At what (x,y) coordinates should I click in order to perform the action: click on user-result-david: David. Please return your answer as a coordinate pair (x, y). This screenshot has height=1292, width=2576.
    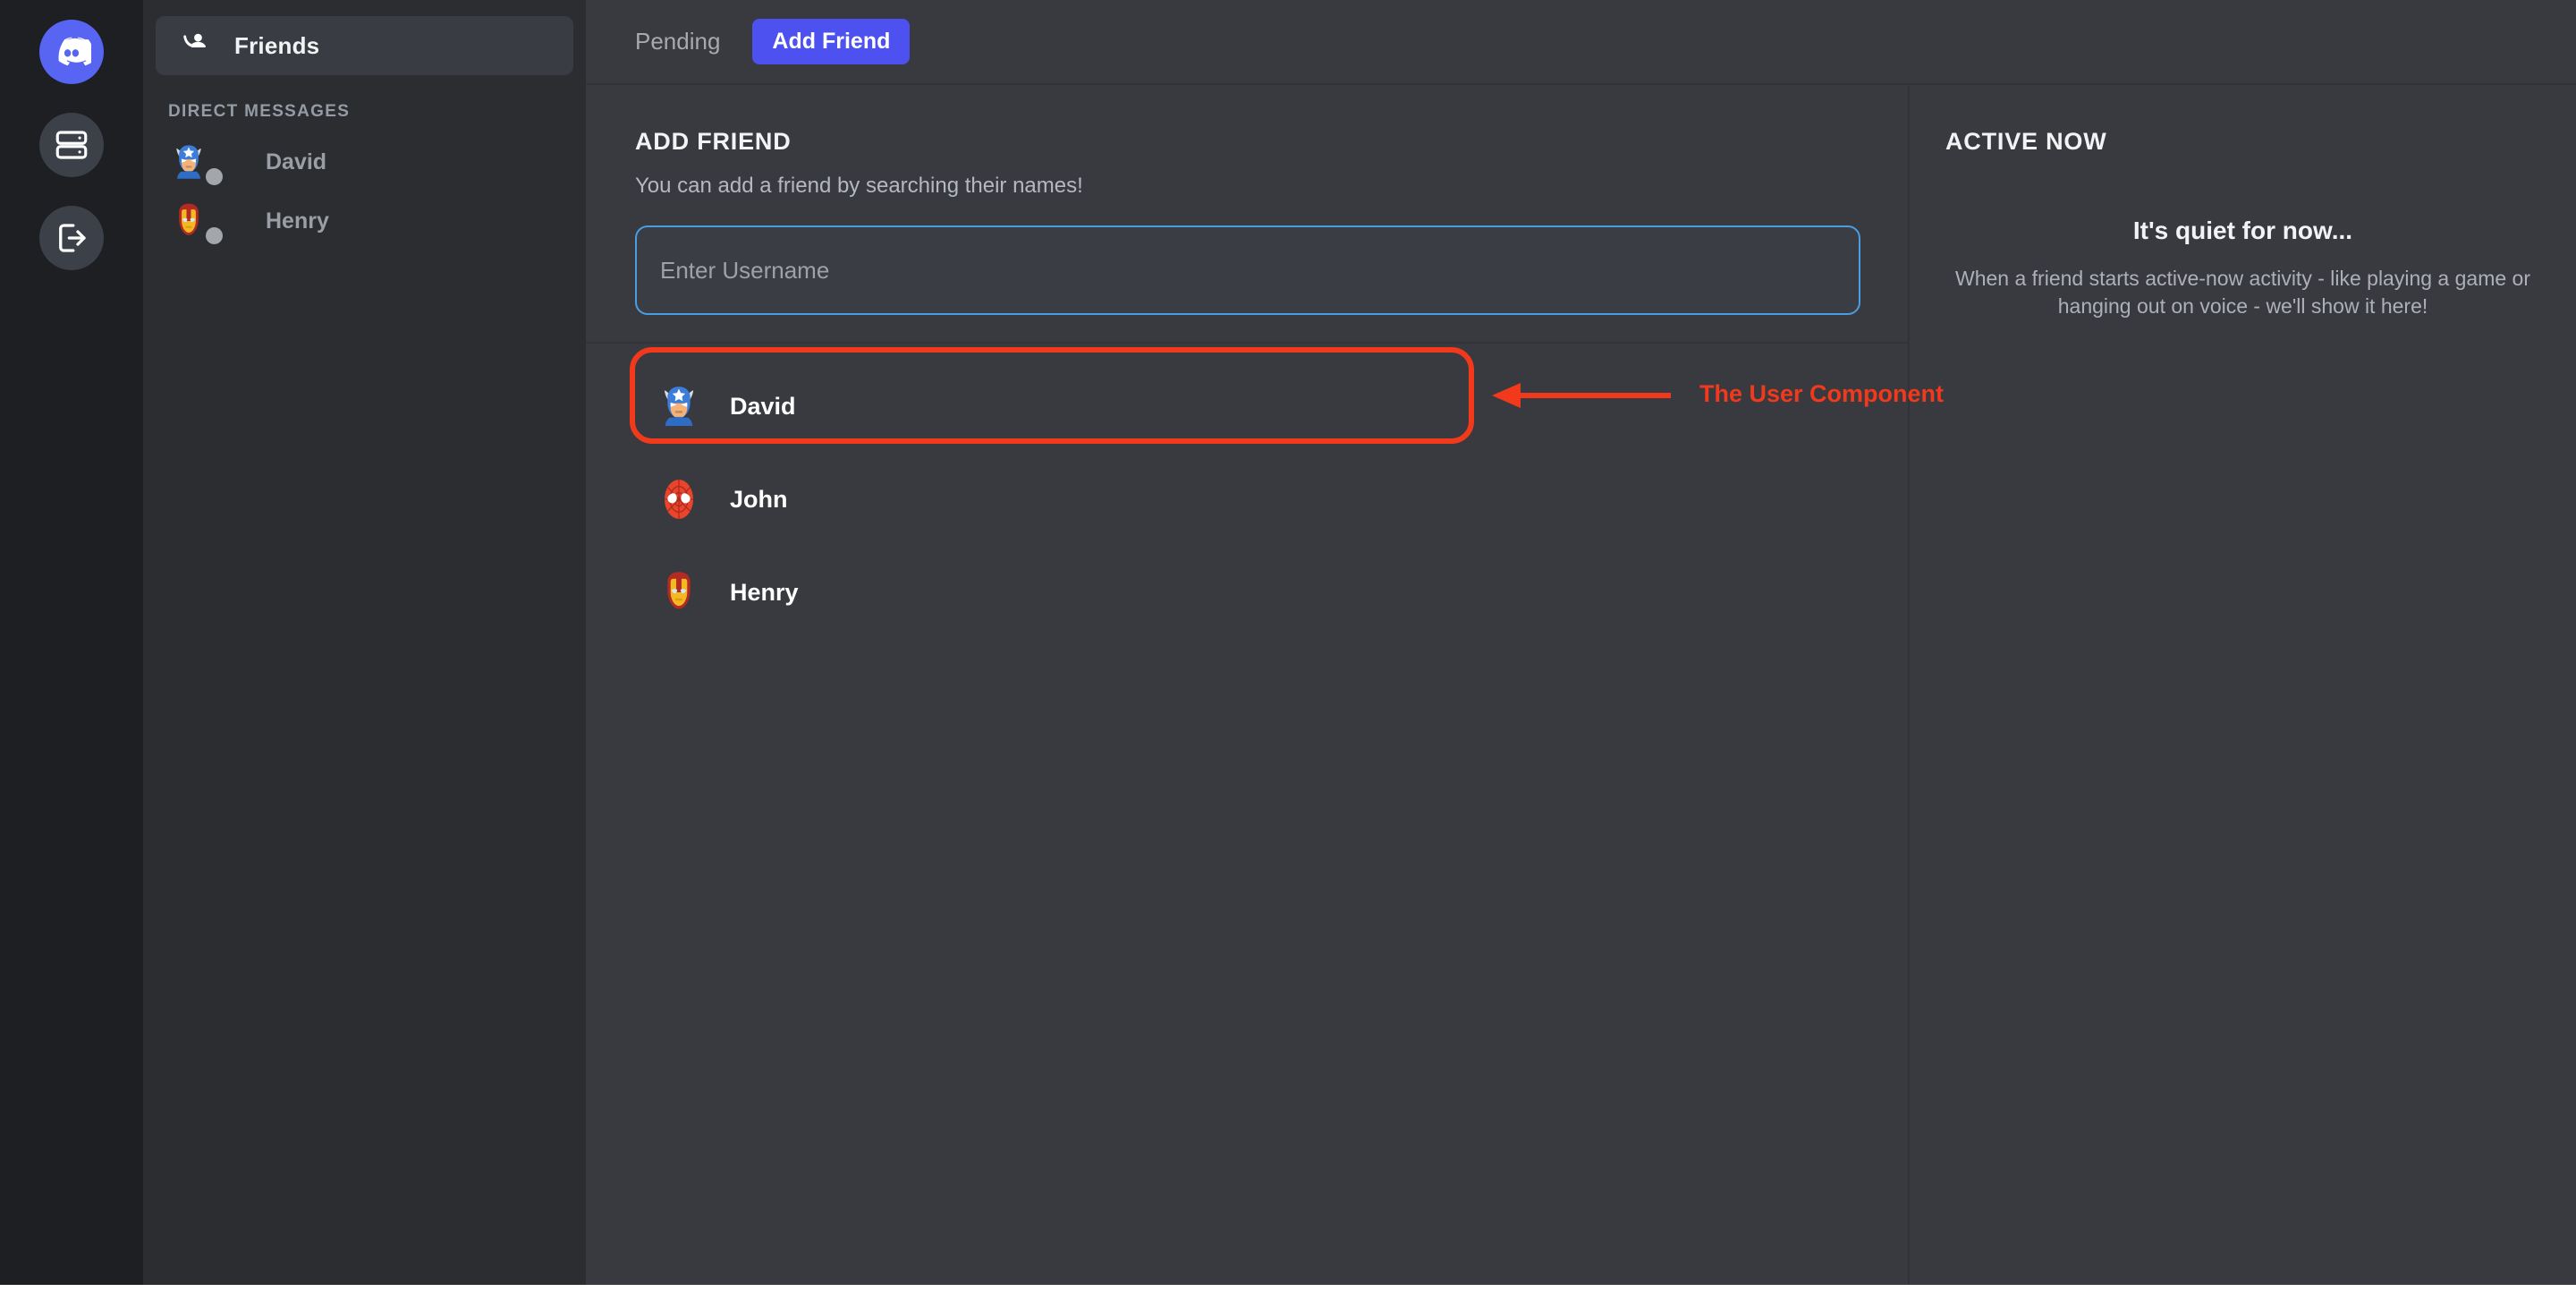
    Looking at the image, I should click on (1247, 406).